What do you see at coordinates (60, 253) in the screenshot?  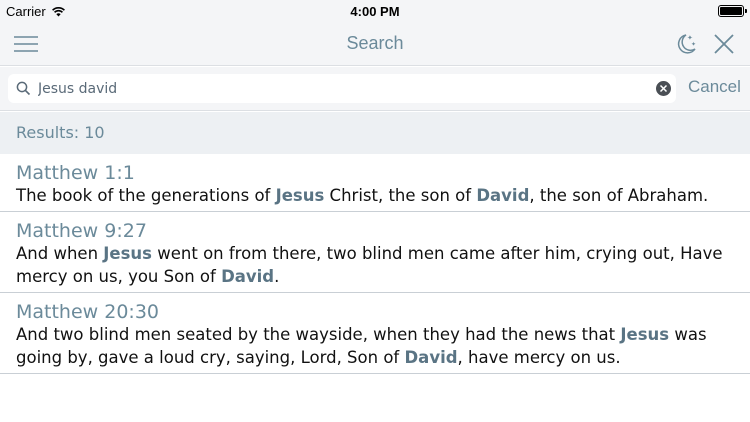 I see `verse-segment: And when` at bounding box center [60, 253].